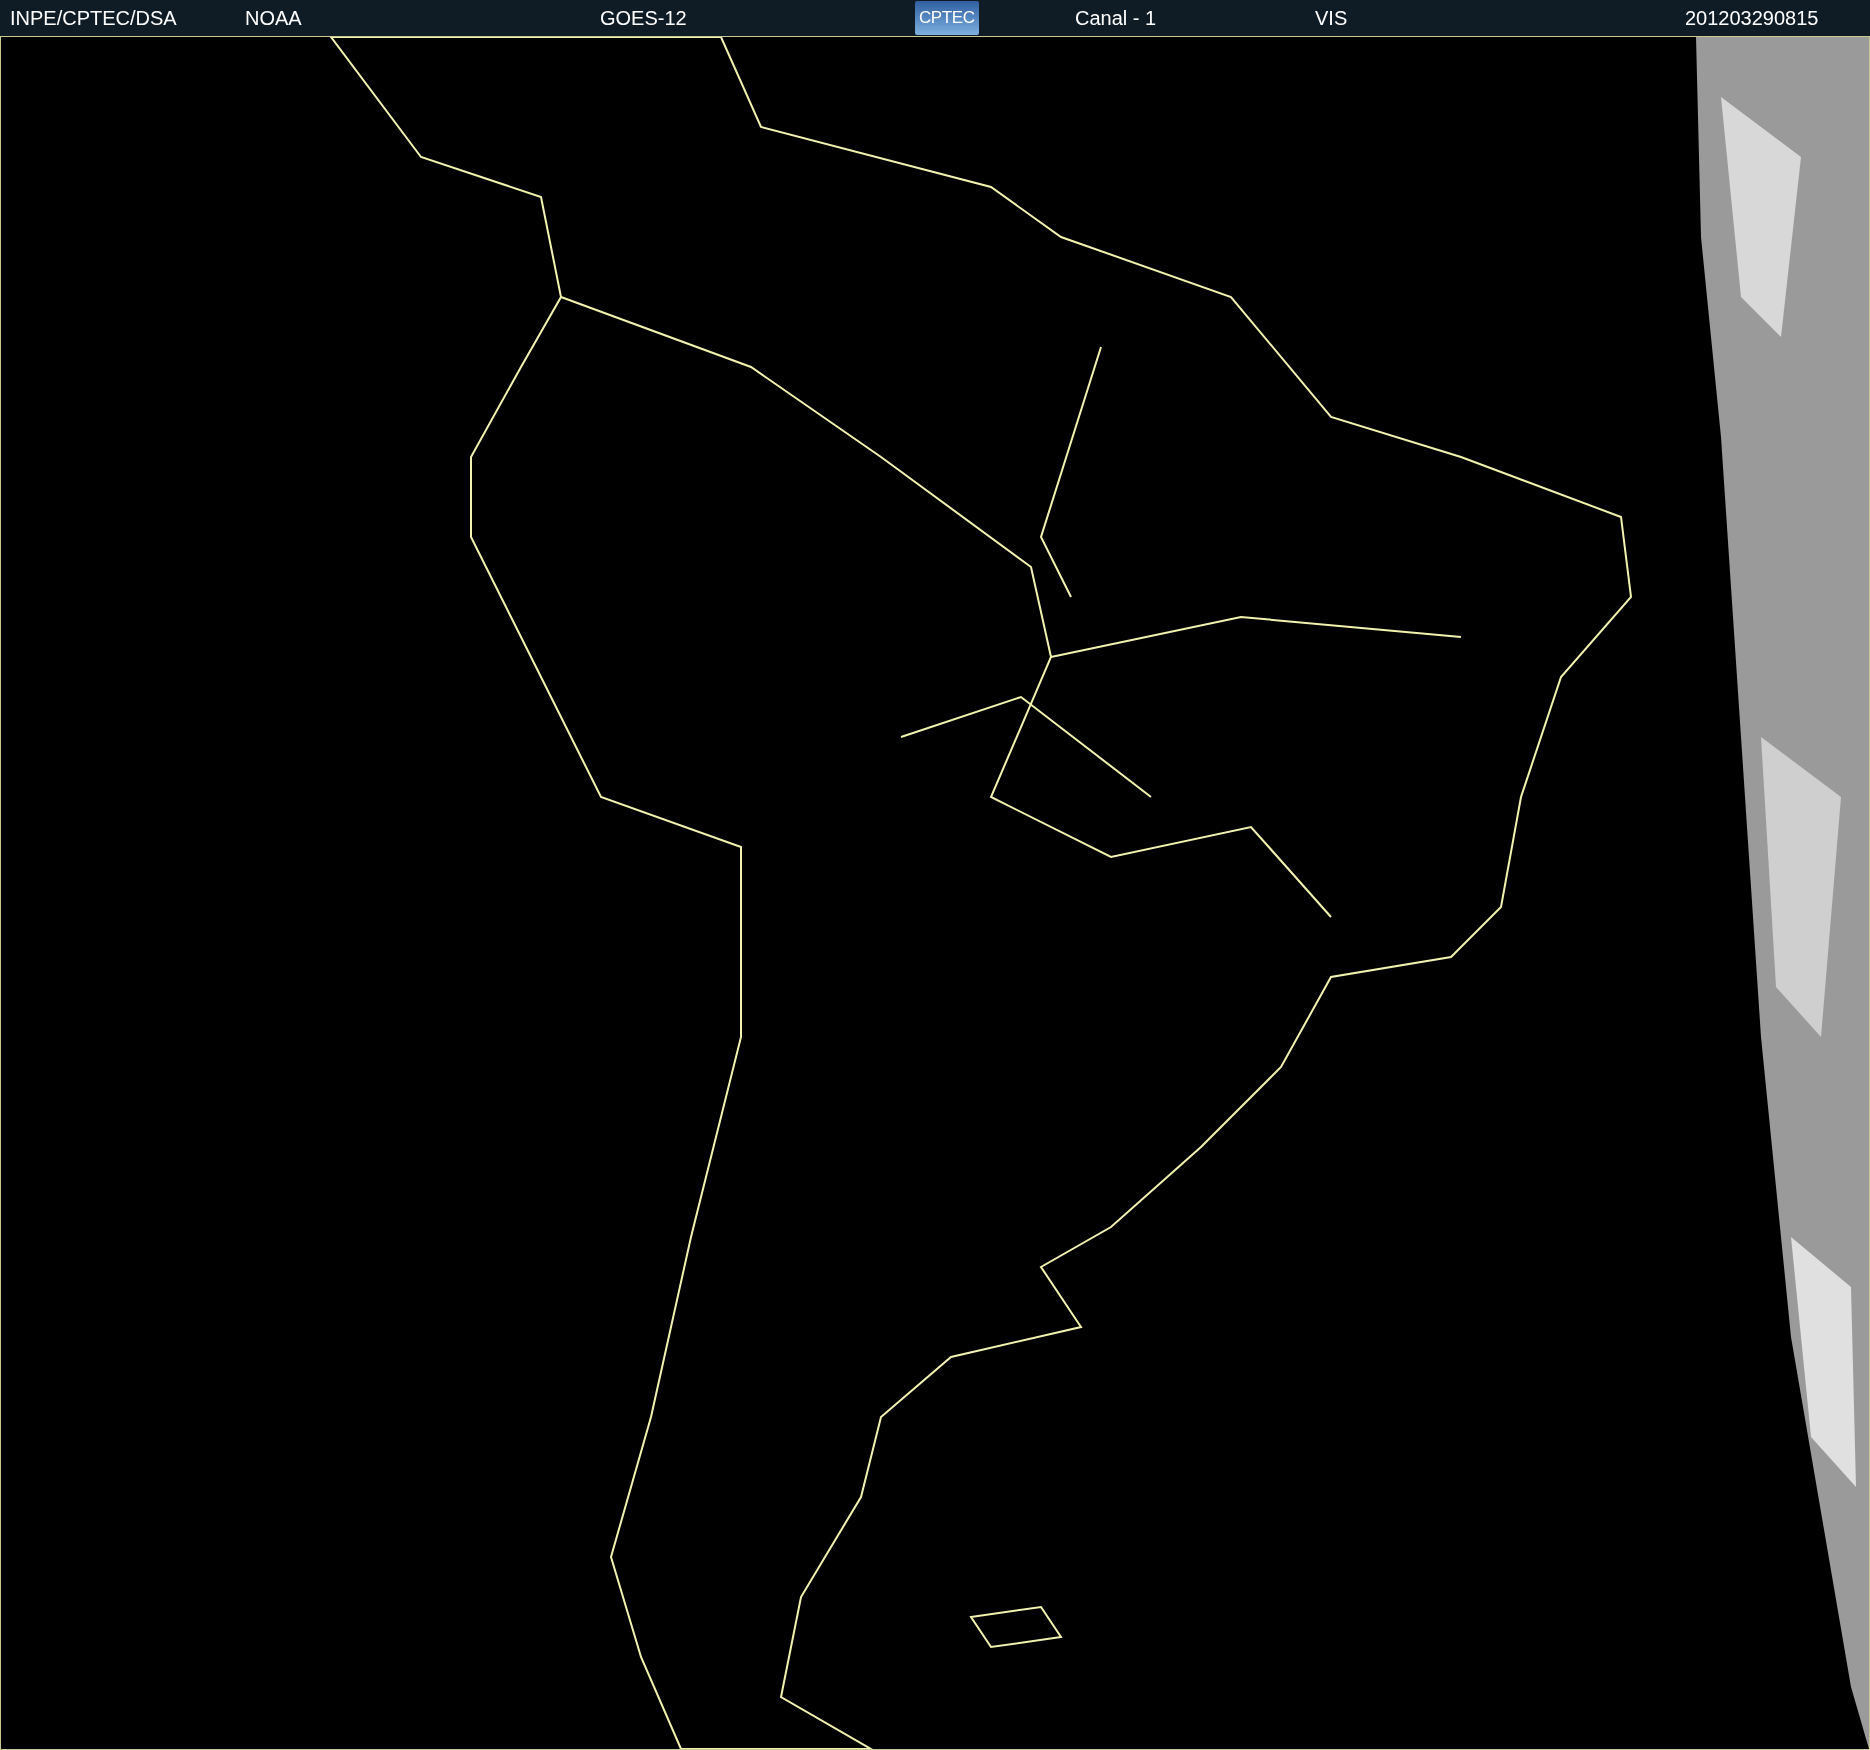  Describe the element at coordinates (93, 18) in the screenshot. I see `header-label: INPE/CPTEC/DSA` at that location.